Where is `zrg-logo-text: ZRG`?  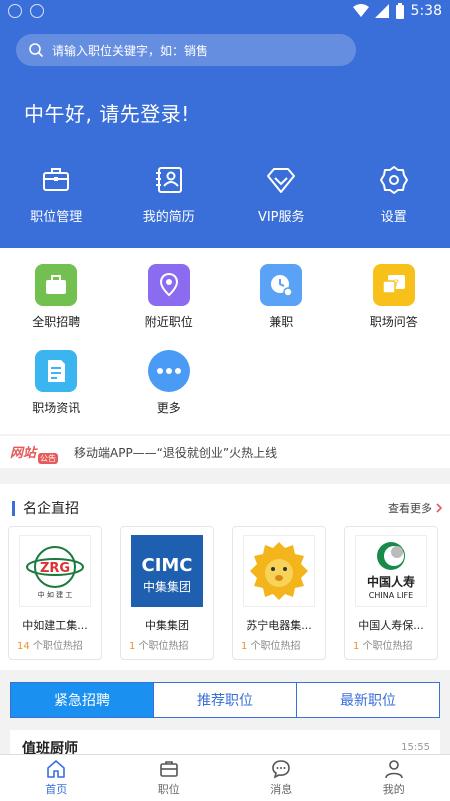 zrg-logo-text: ZRG is located at coordinates (55, 568).